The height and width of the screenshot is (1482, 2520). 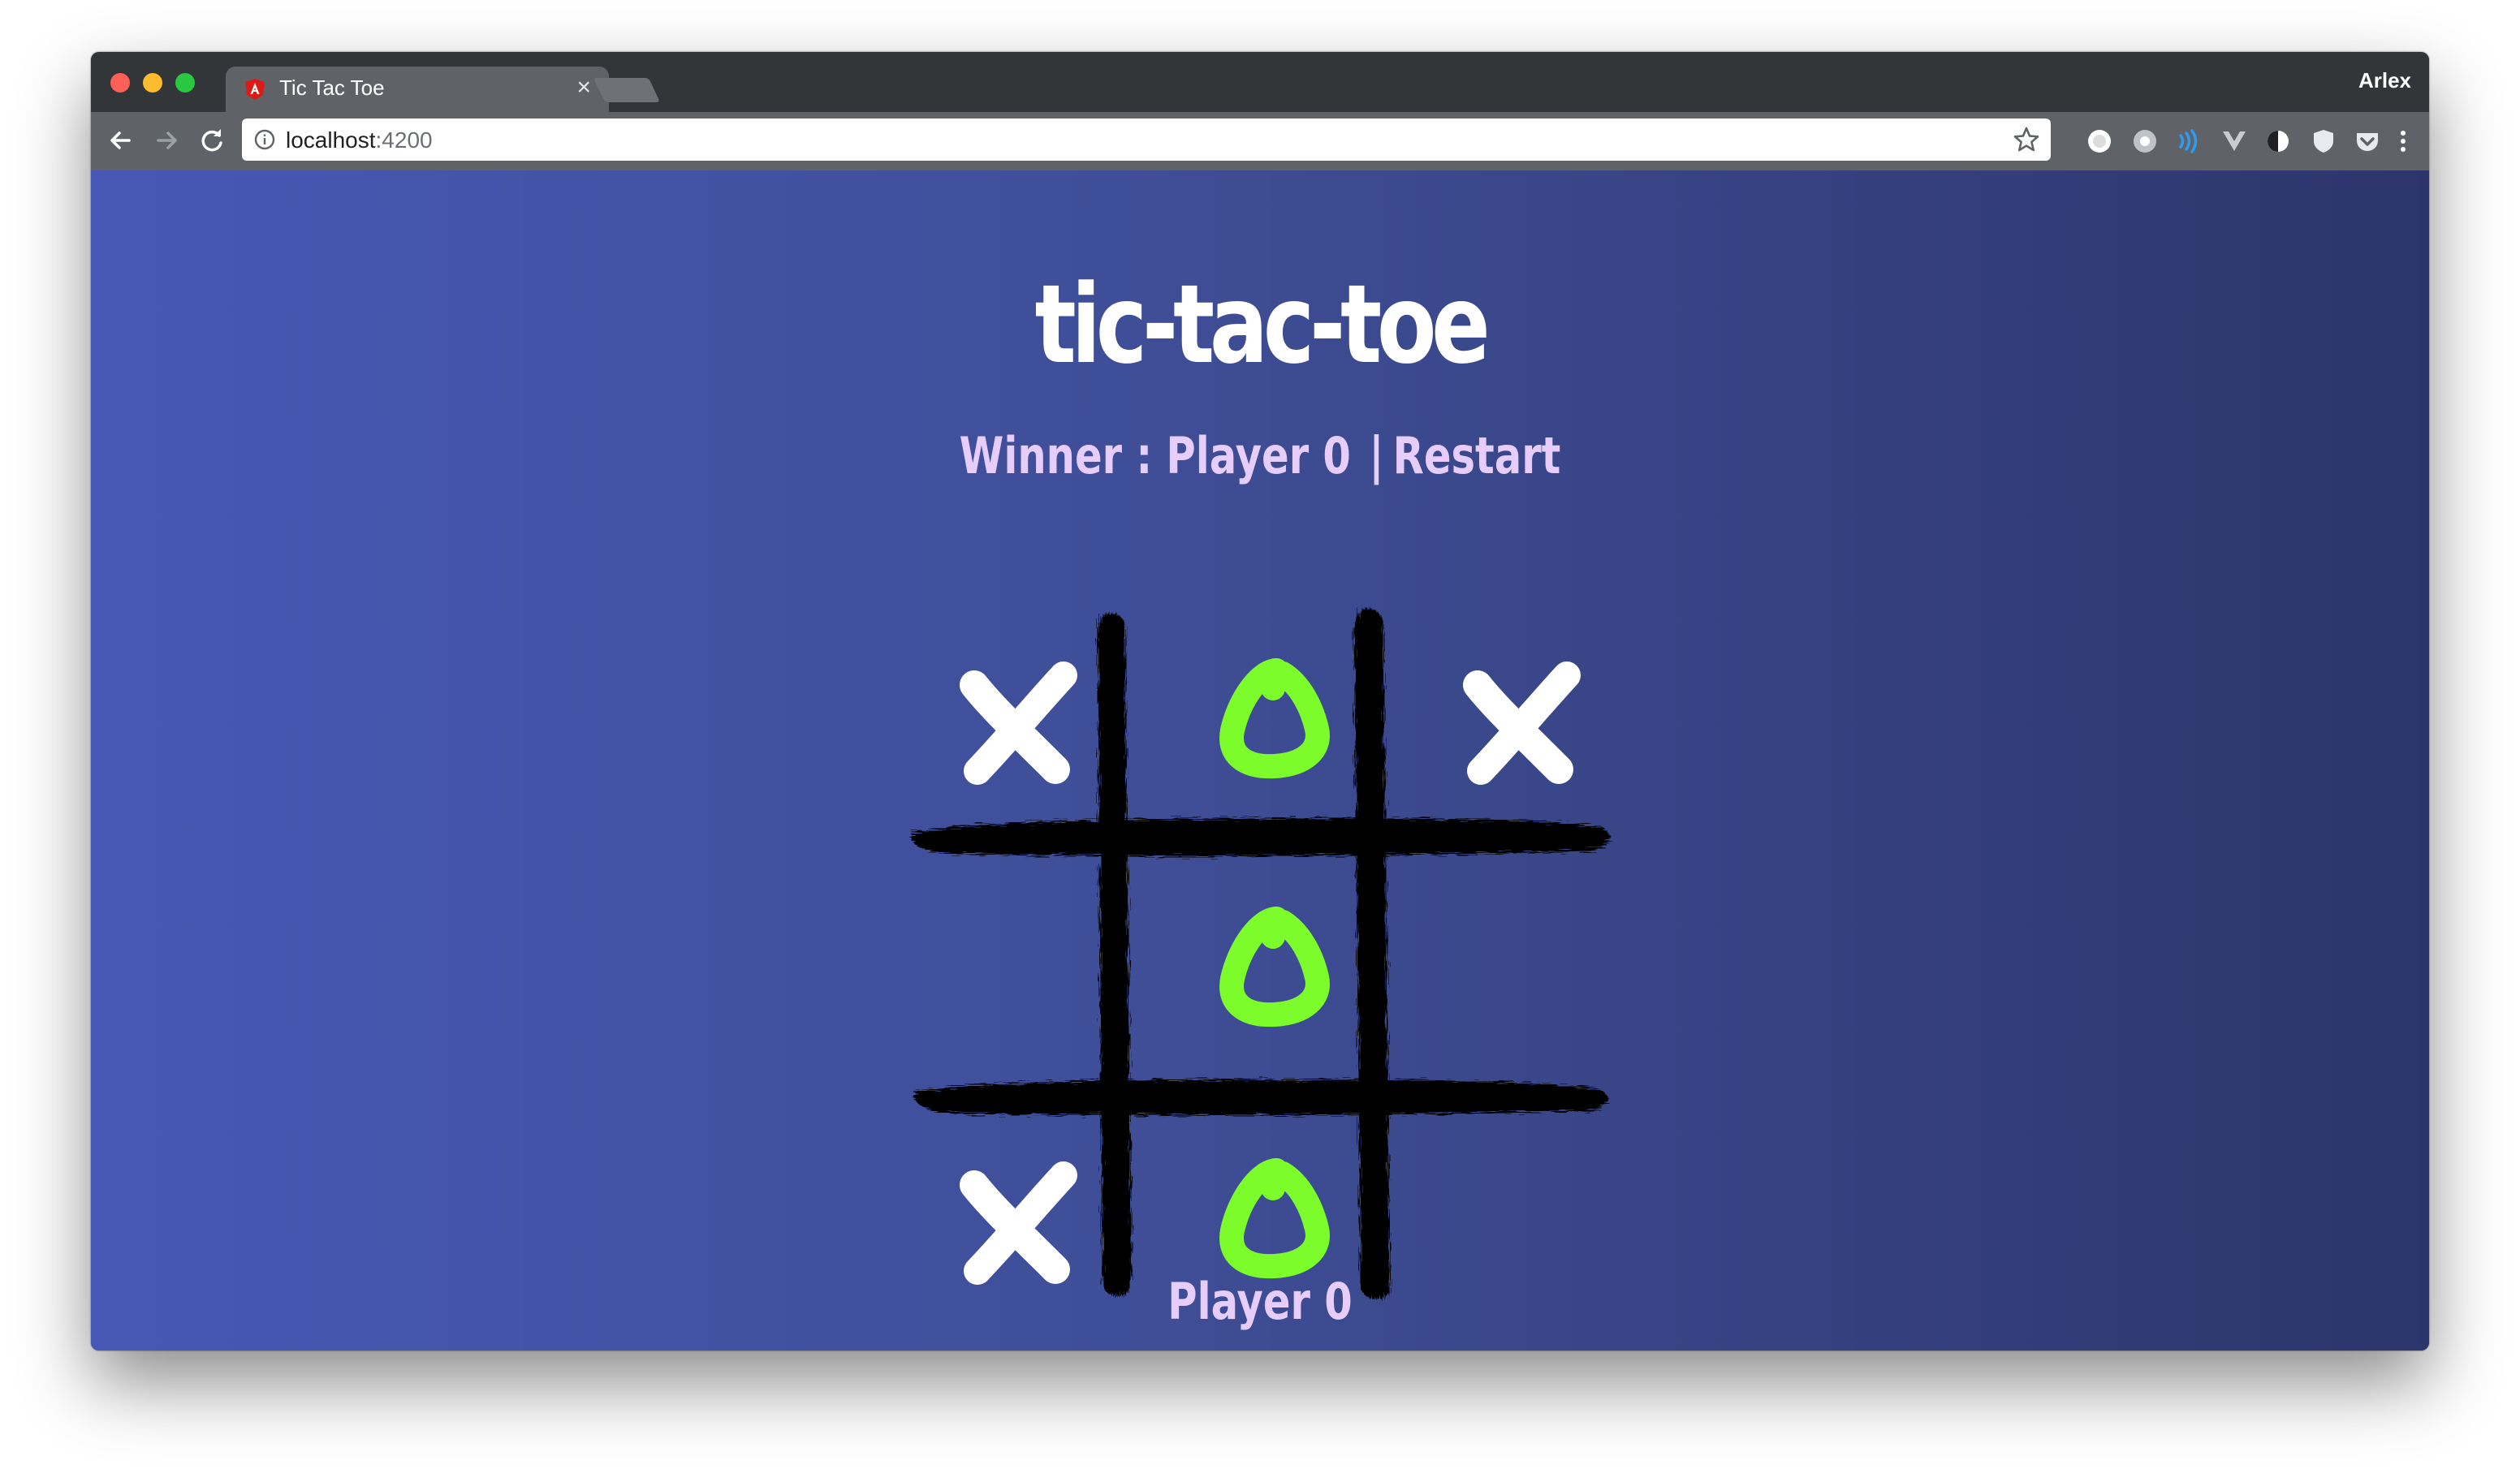 I want to click on current-player: Player 0, so click(x=1260, y=1301).